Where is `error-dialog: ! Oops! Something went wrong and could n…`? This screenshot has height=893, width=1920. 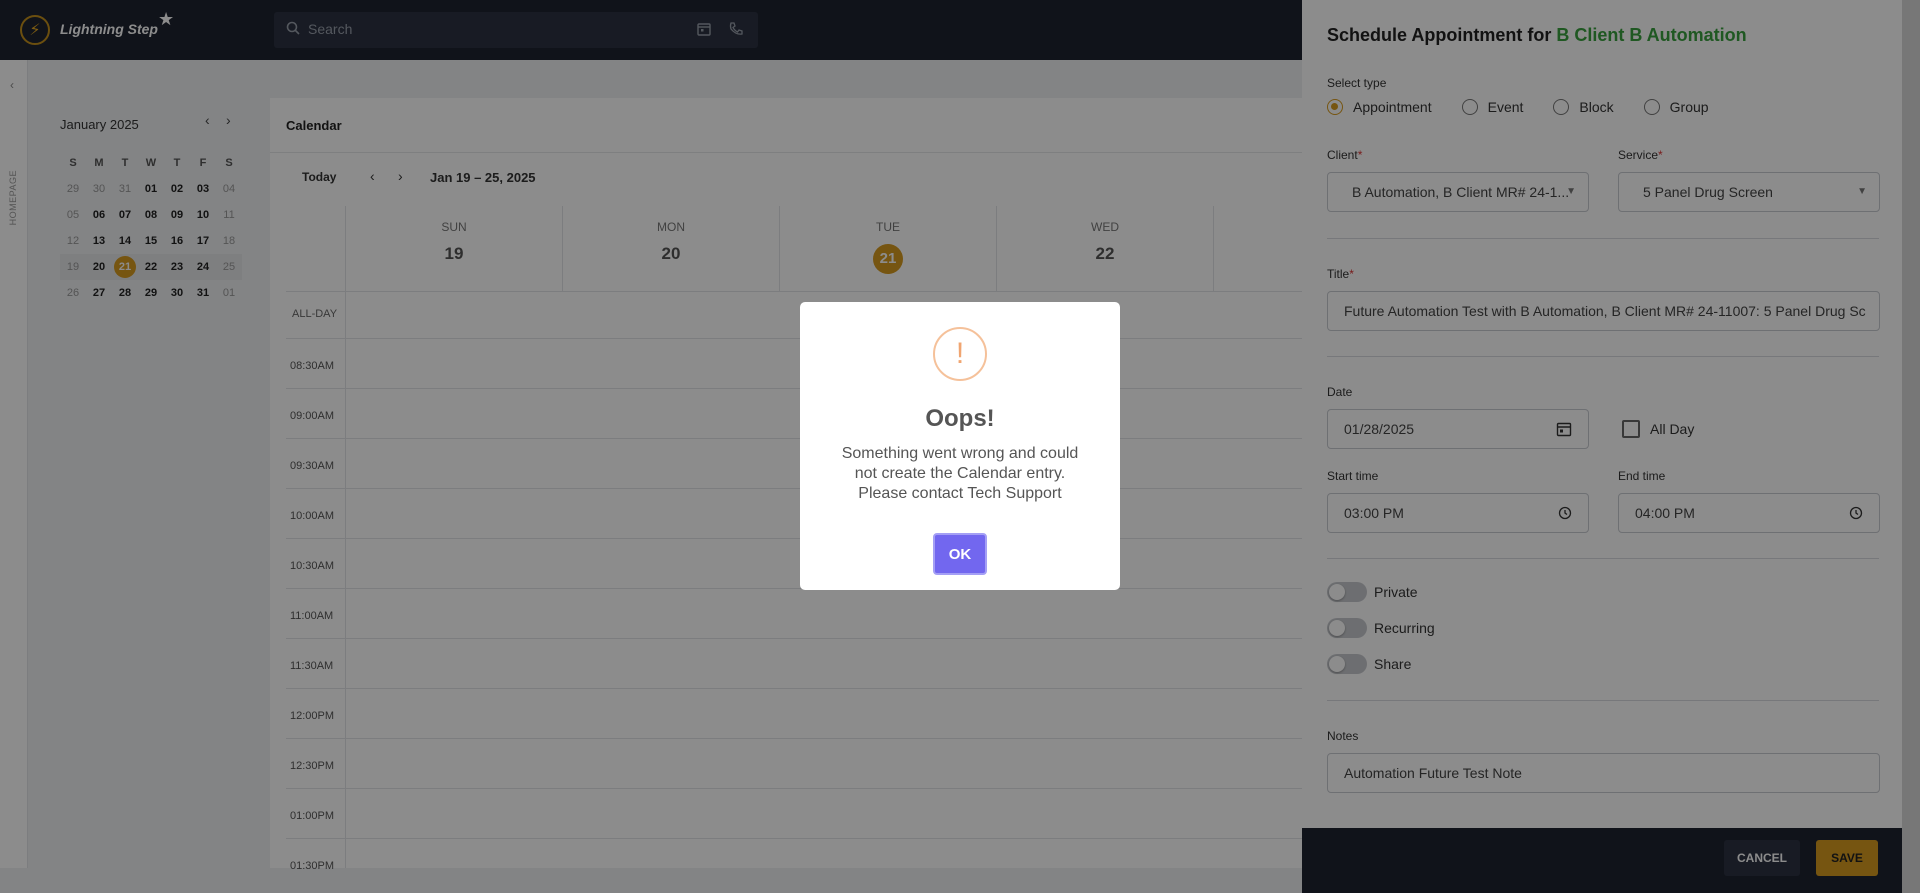 error-dialog: ! Oops! Something went wrong and could n… is located at coordinates (960, 446).